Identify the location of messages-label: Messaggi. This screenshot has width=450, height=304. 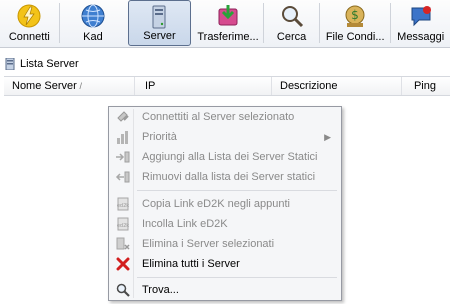
(421, 37).